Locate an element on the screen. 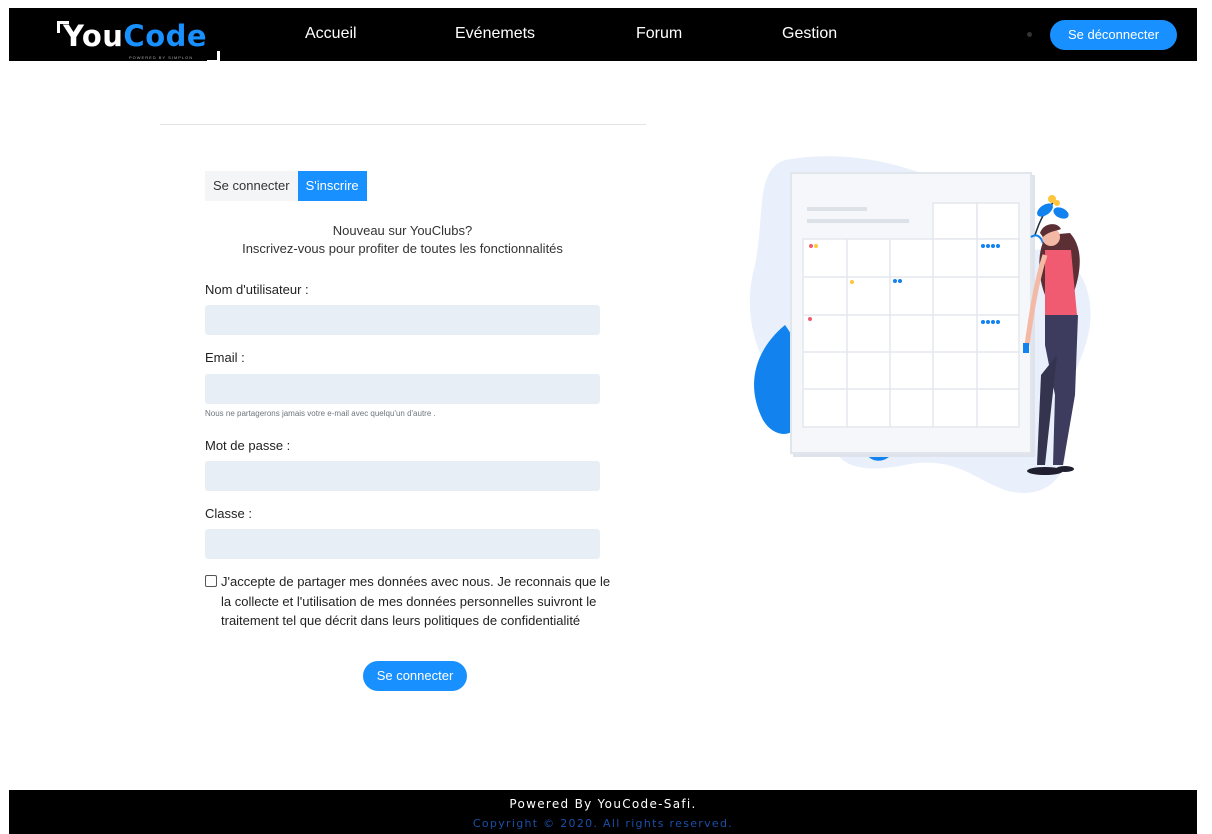  username-label: Nom d'utilisateur : is located at coordinates (257, 289).